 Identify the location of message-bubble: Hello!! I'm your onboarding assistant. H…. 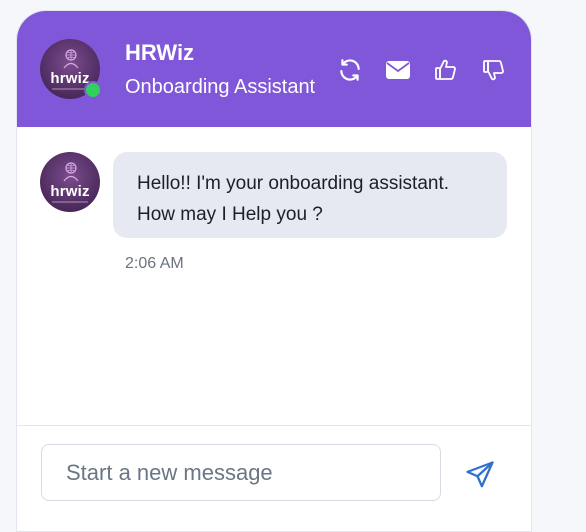
(310, 195).